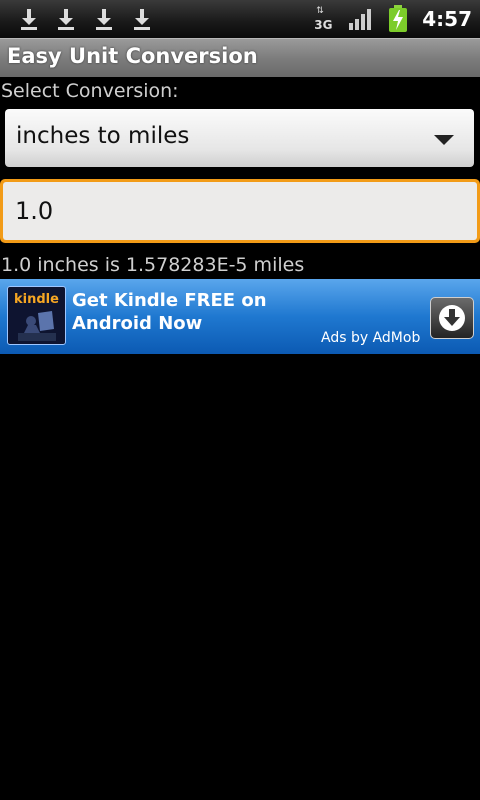 The height and width of the screenshot is (800, 480). I want to click on chevron-down-icon, so click(444, 140).